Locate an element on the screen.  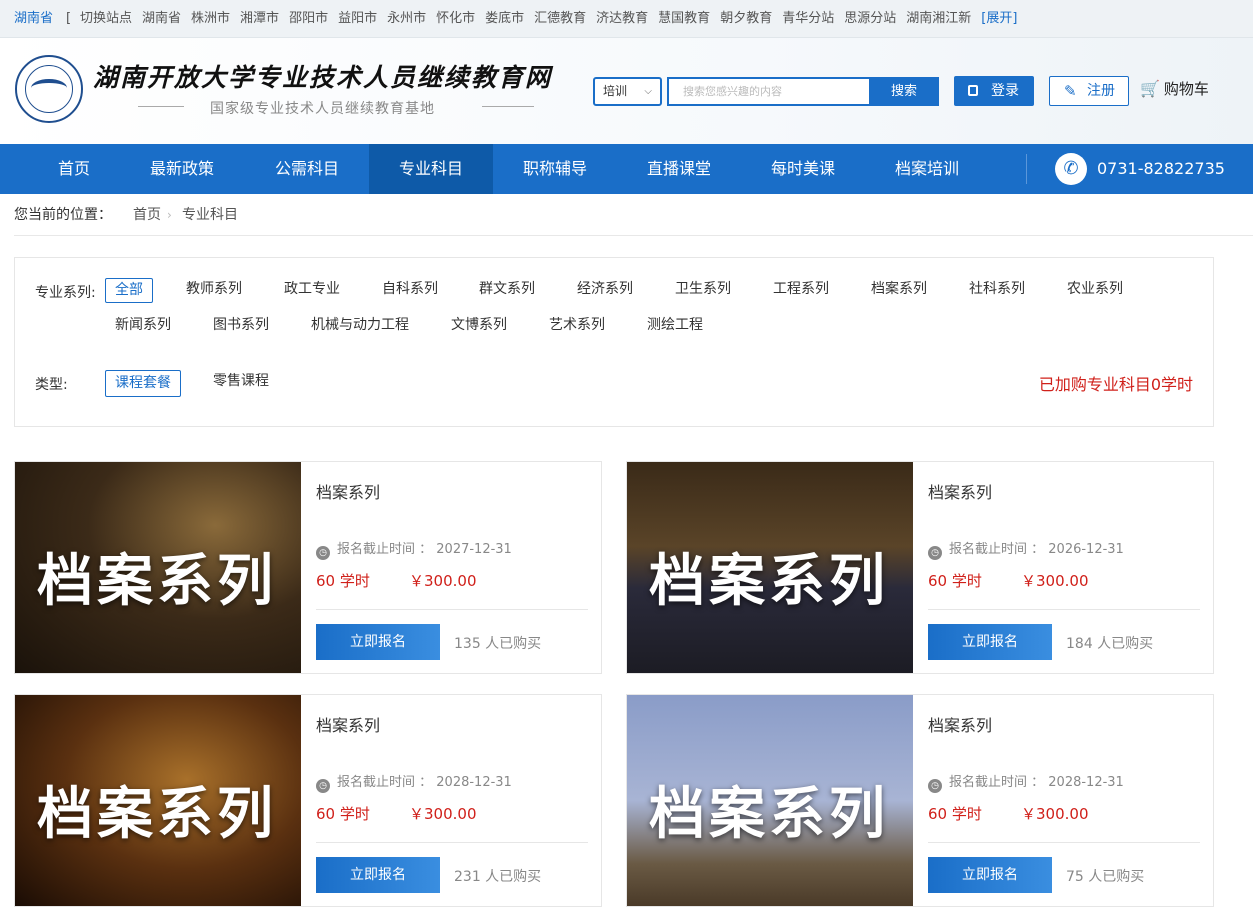
university-logo is located at coordinates (49, 89).